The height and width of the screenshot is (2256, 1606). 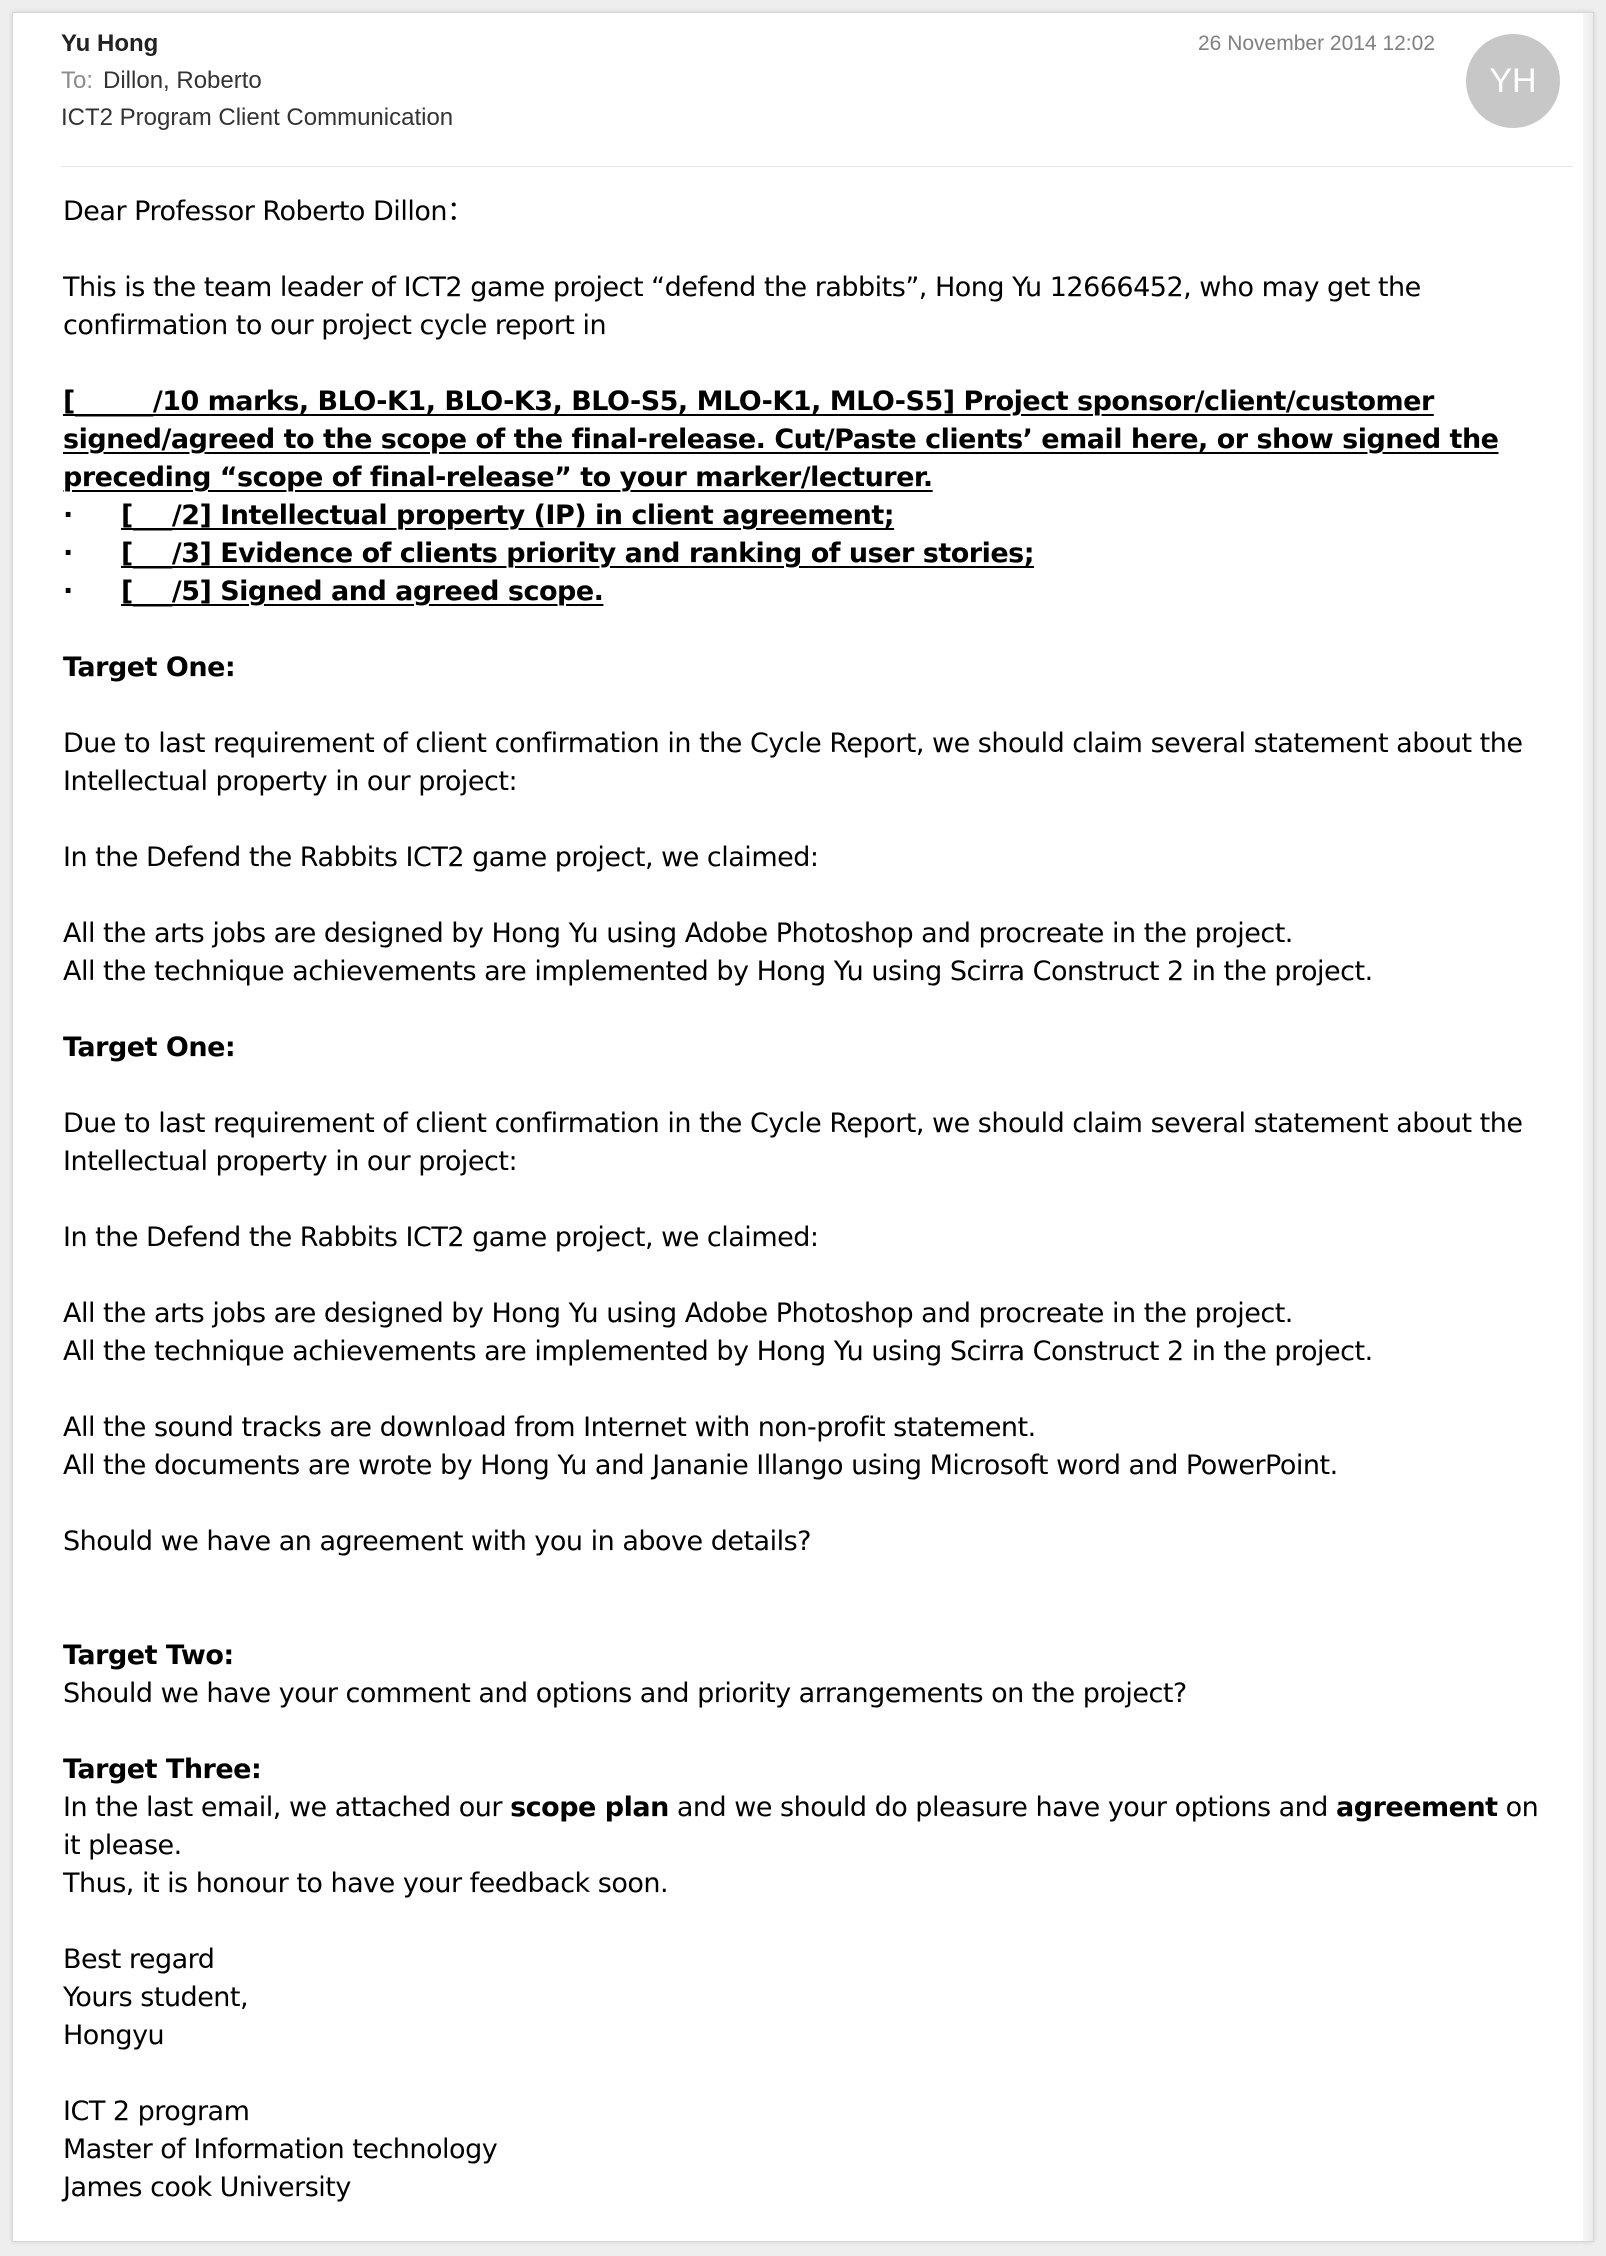 What do you see at coordinates (77, 80) in the screenshot?
I see `to-label: To:` at bounding box center [77, 80].